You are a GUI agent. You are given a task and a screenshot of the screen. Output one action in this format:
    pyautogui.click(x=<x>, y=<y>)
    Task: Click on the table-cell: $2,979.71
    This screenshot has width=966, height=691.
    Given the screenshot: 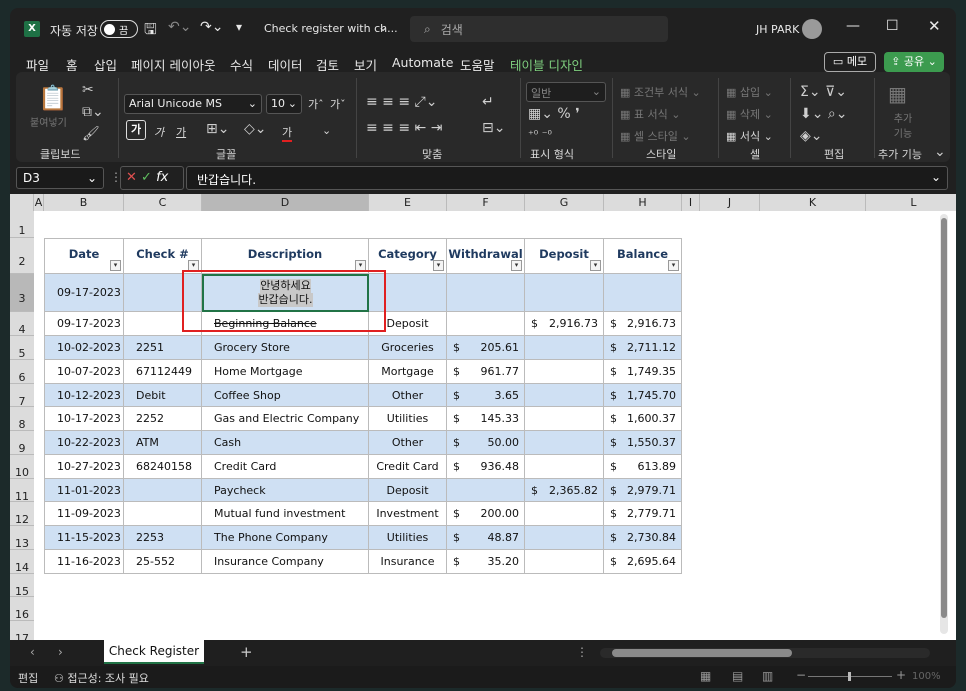 What is the action you would take?
    pyautogui.click(x=643, y=490)
    